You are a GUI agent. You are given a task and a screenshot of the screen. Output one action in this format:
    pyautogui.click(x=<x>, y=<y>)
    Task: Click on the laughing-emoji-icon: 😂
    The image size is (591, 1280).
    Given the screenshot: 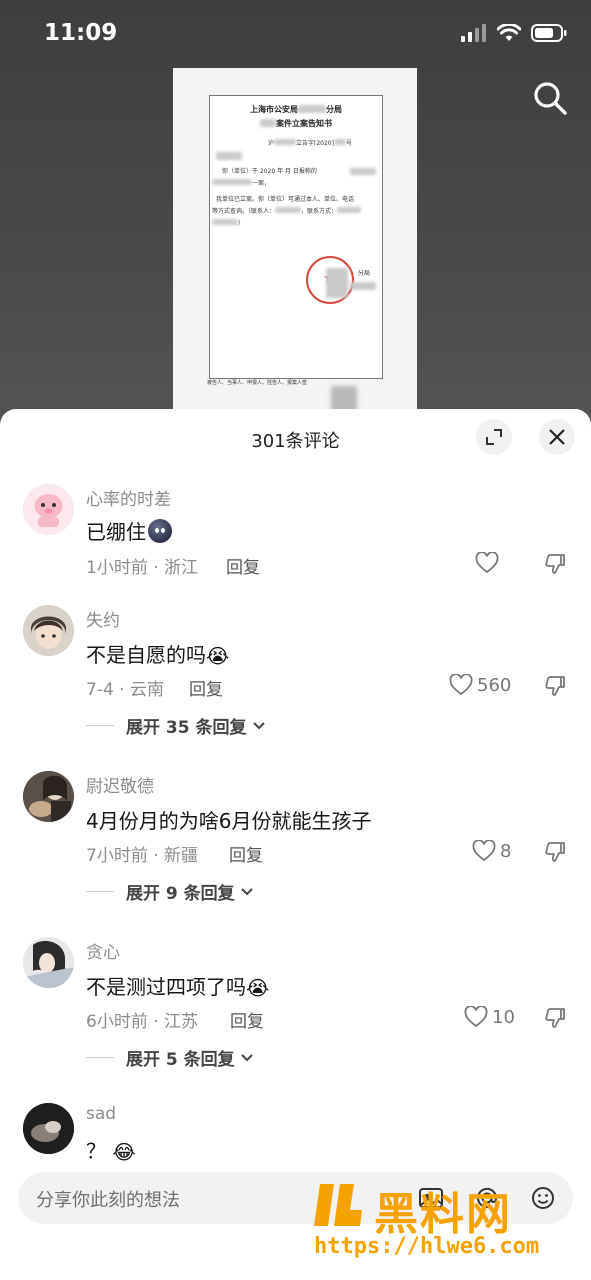 What is the action you would take?
    pyautogui.click(x=124, y=1152)
    